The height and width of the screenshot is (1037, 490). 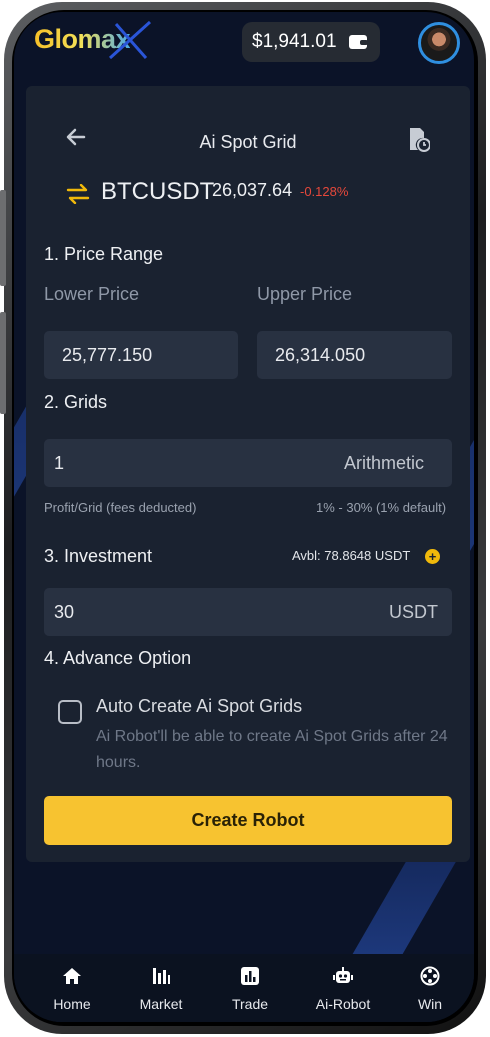 I want to click on page-title: Ai Spot Grid, so click(x=248, y=142).